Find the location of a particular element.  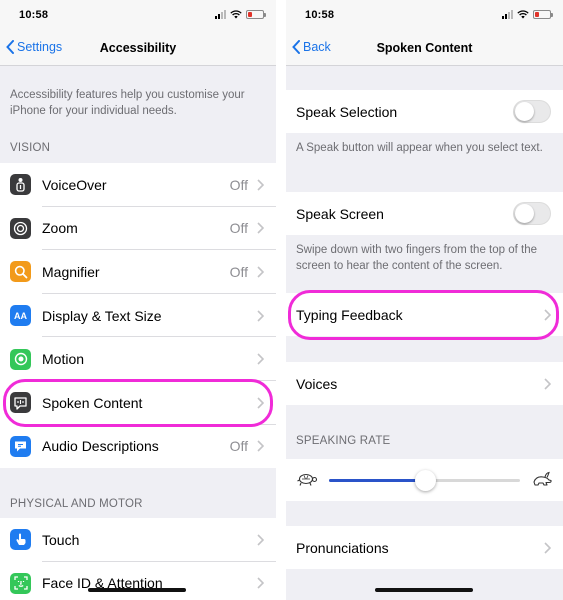

list-item-motion: Motion is located at coordinates (138, 359).